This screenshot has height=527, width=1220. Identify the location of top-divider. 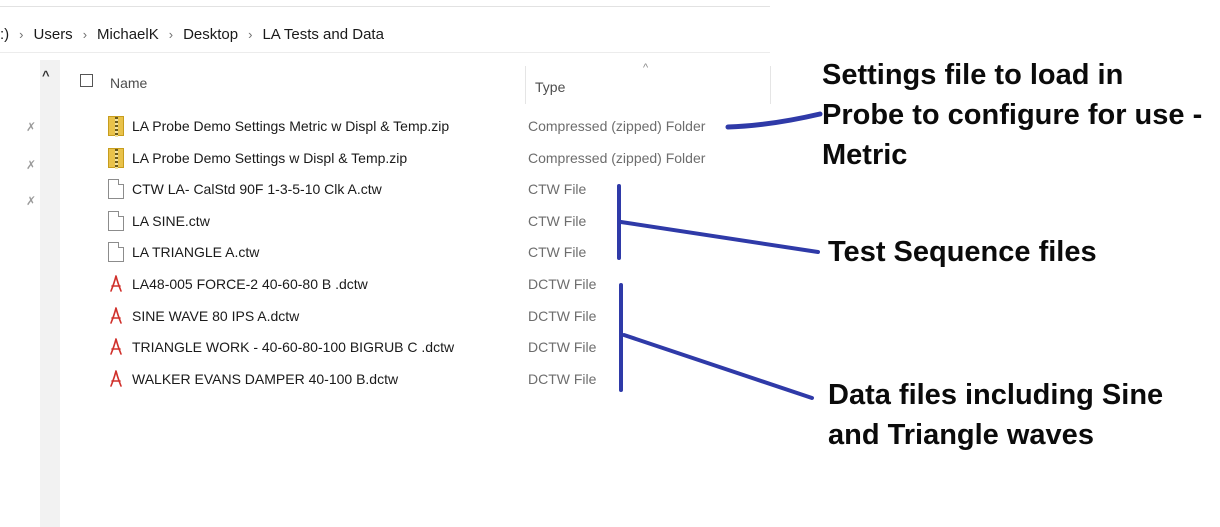
(385, 6).